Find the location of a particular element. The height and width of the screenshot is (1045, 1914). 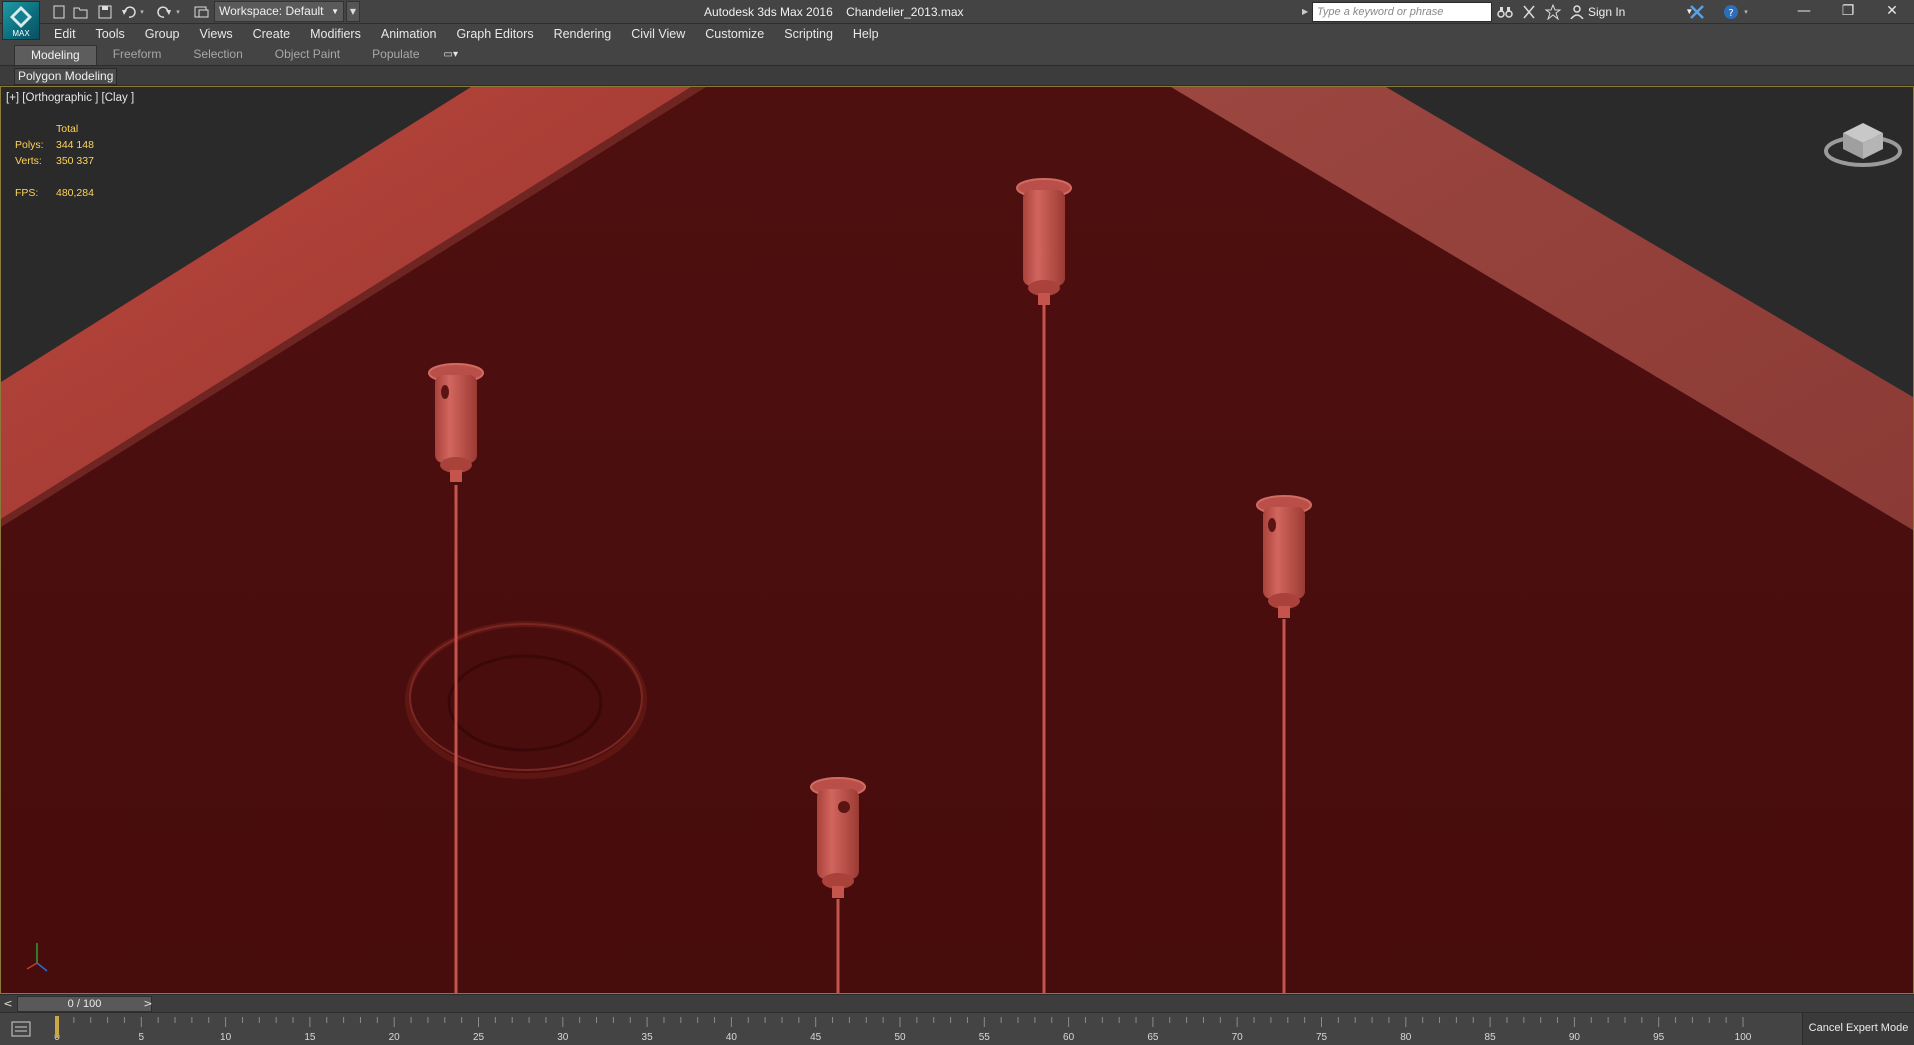

binoculars-icon is located at coordinates (1505, 12).